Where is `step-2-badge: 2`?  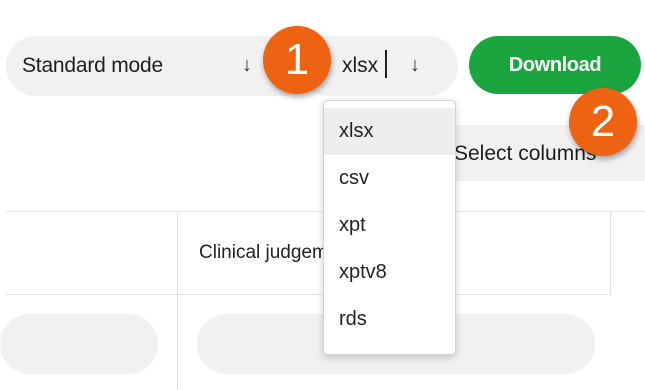
step-2-badge: 2 is located at coordinates (603, 122).